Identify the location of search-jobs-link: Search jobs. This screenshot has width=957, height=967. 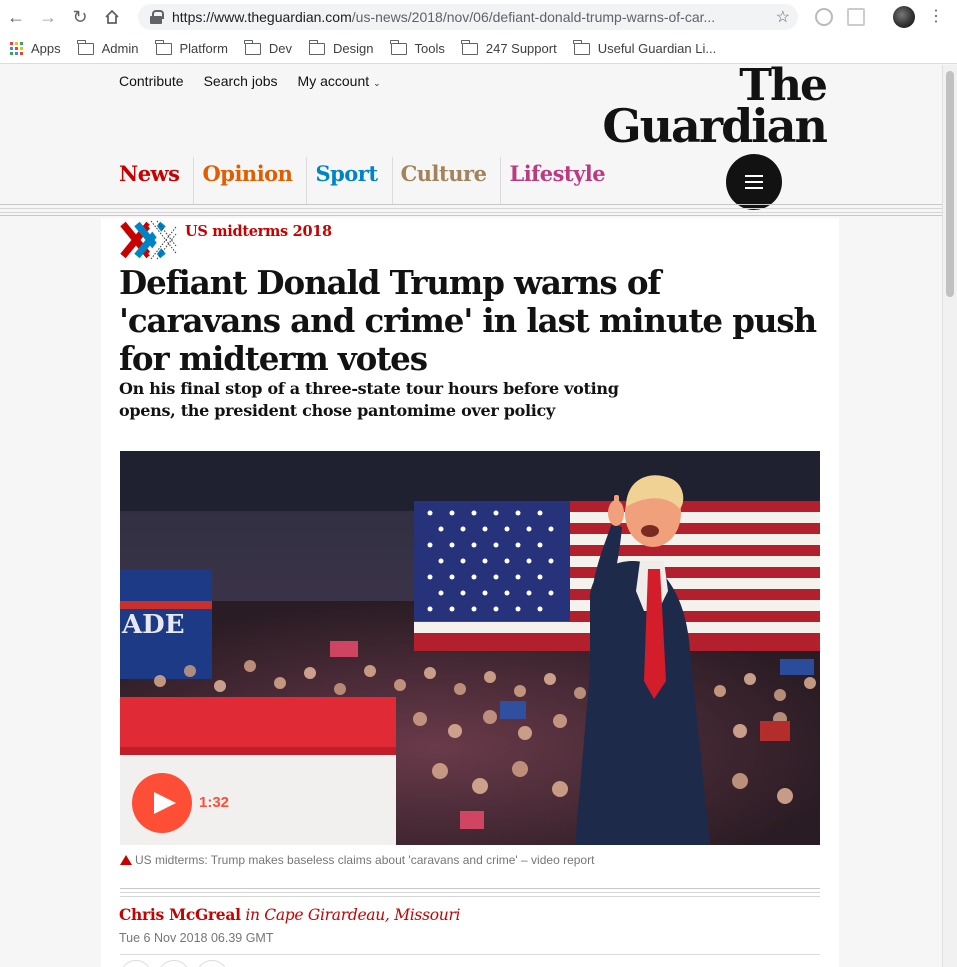
(241, 81).